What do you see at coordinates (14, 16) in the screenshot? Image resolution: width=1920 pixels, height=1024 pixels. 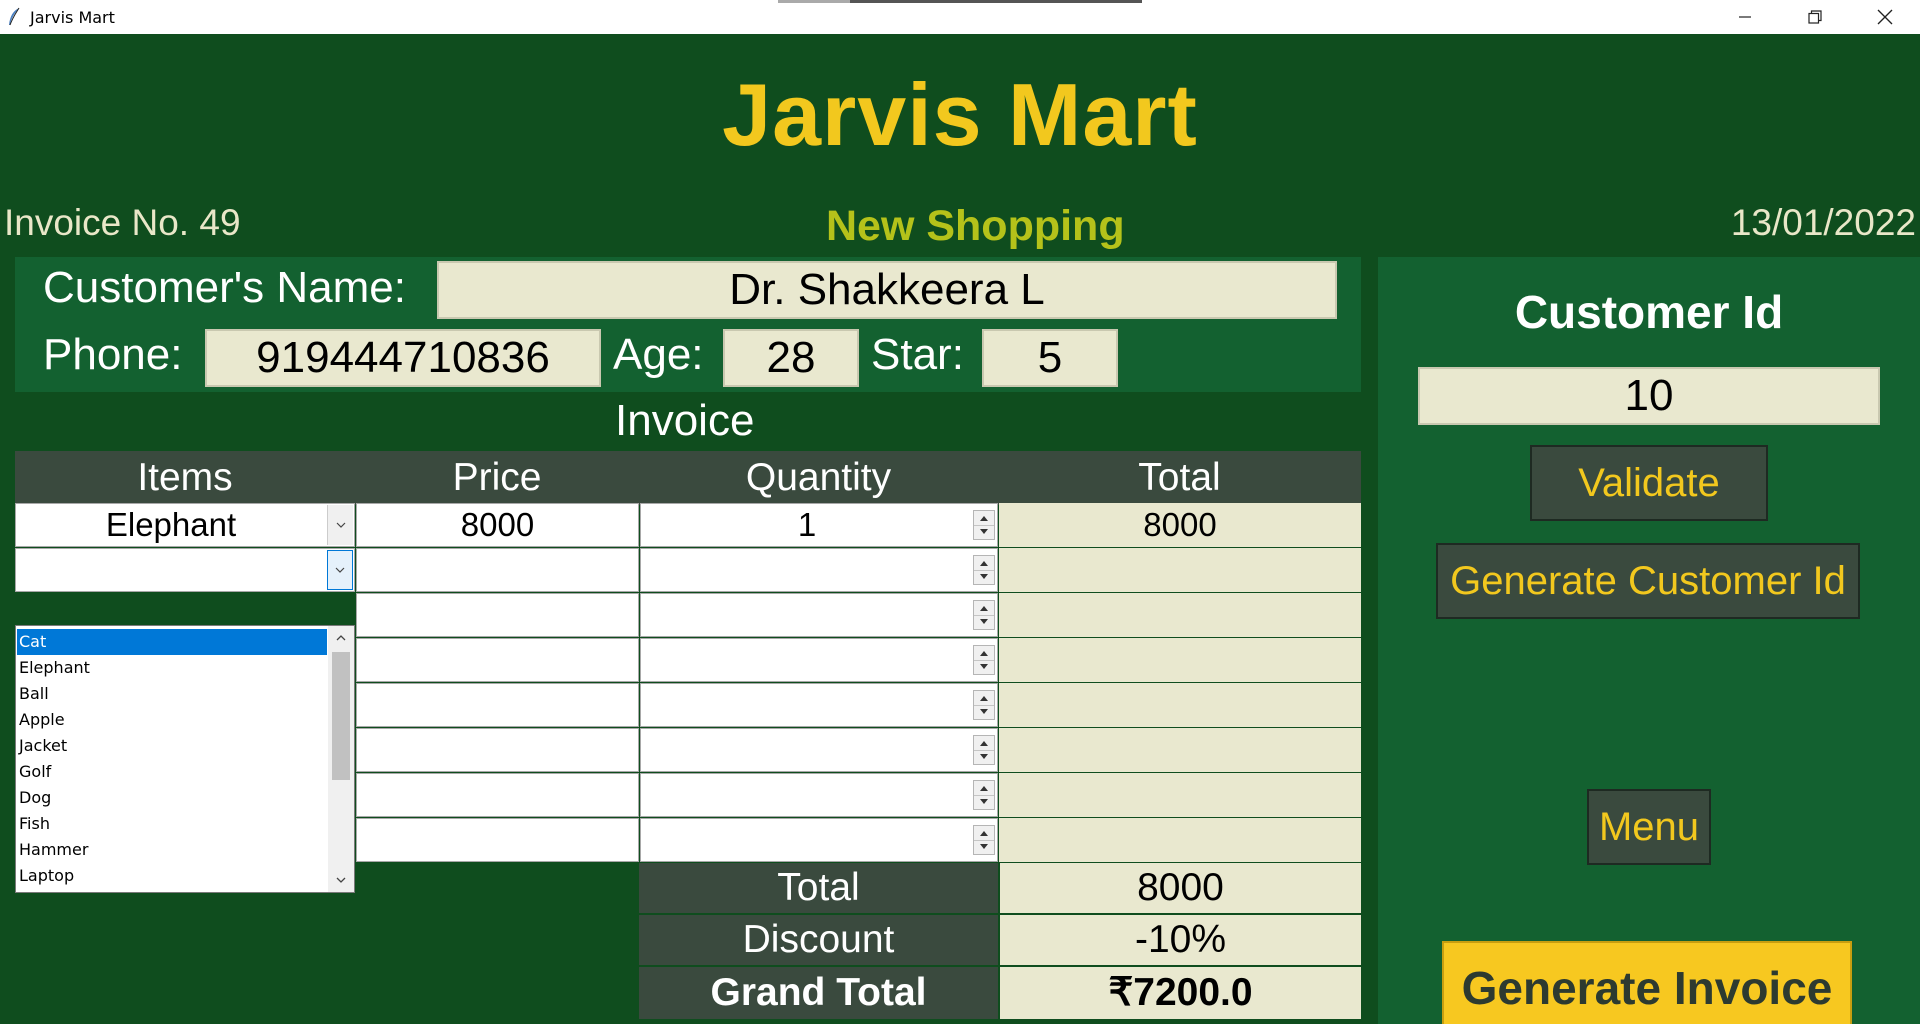 I see `feather-icon` at bounding box center [14, 16].